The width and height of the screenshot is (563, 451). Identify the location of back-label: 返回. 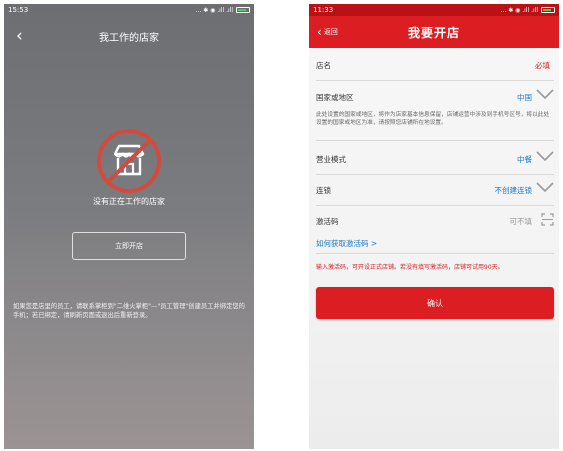
(330, 32).